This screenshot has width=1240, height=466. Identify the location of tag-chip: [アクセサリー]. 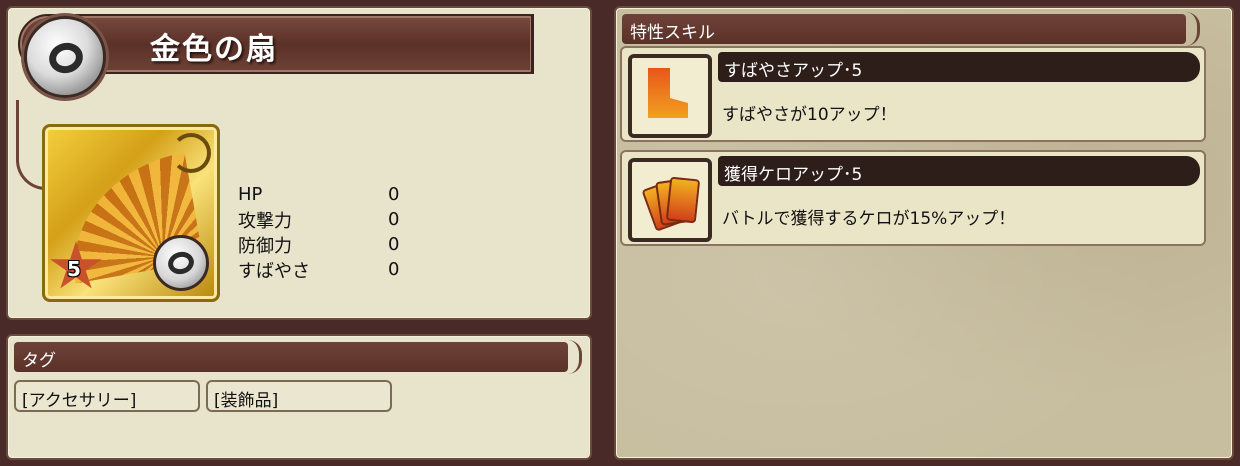
(107, 396).